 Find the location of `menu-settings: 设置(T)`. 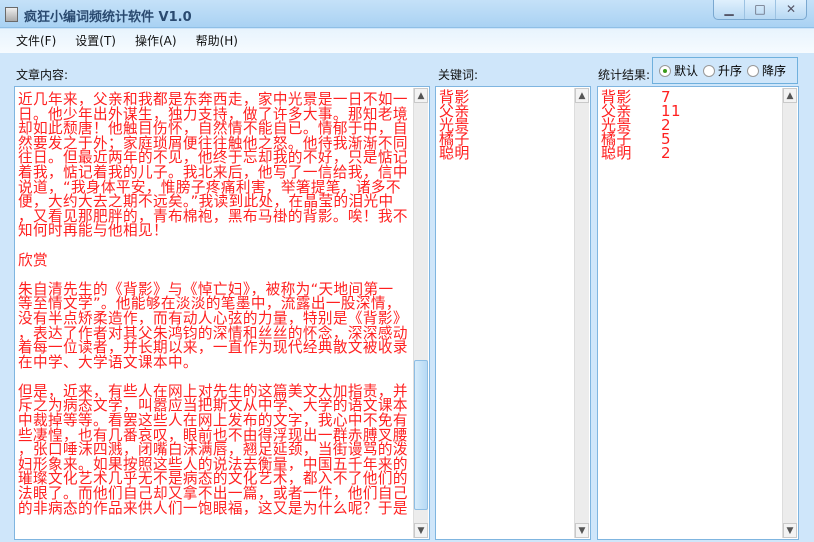

menu-settings: 设置(T) is located at coordinates (95, 41).